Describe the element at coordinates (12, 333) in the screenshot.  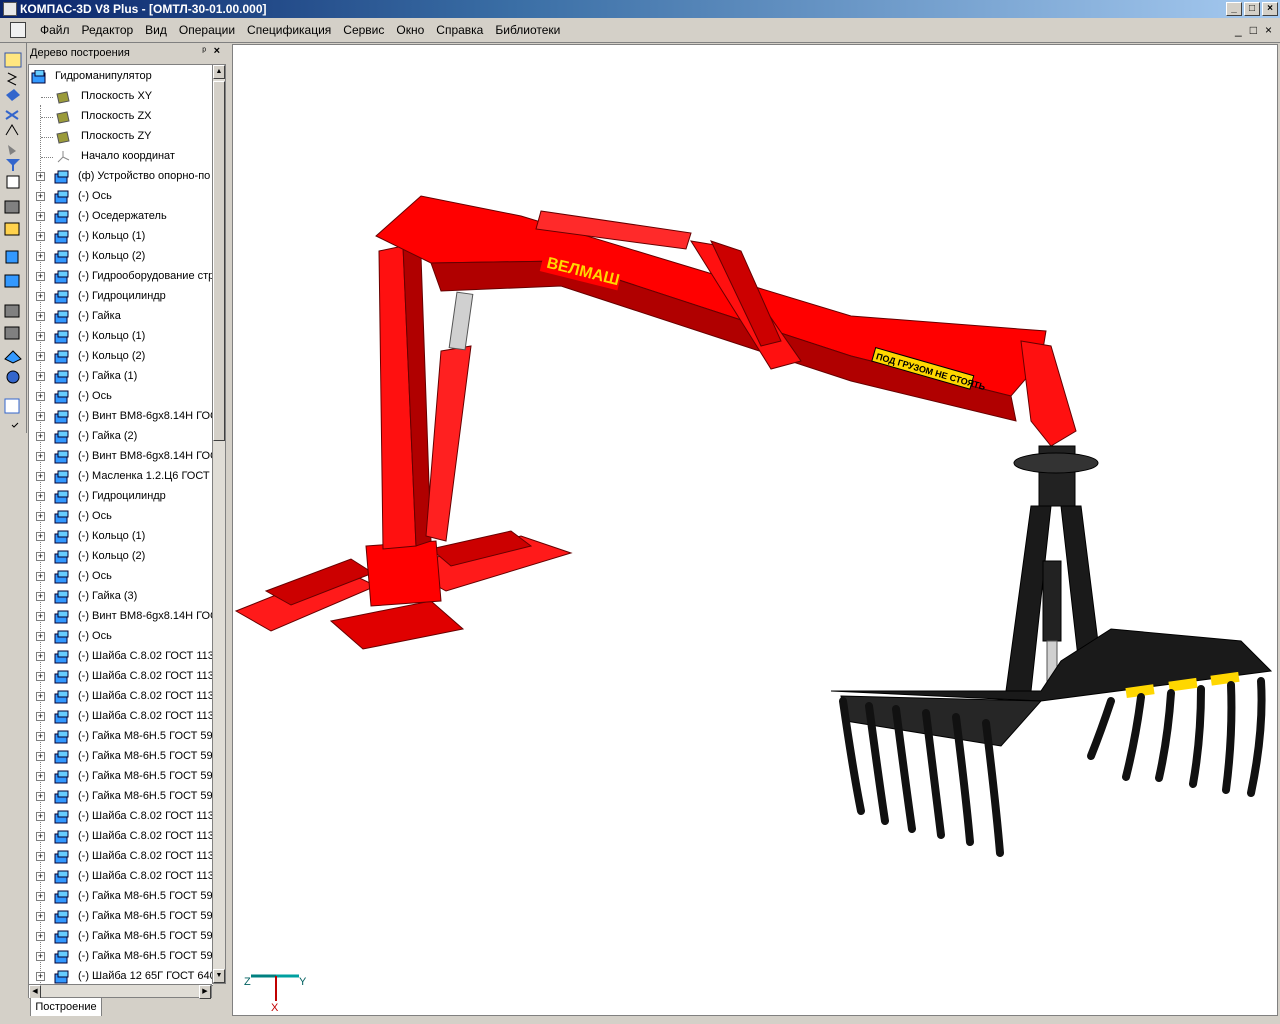
I see `curve-icon` at that location.